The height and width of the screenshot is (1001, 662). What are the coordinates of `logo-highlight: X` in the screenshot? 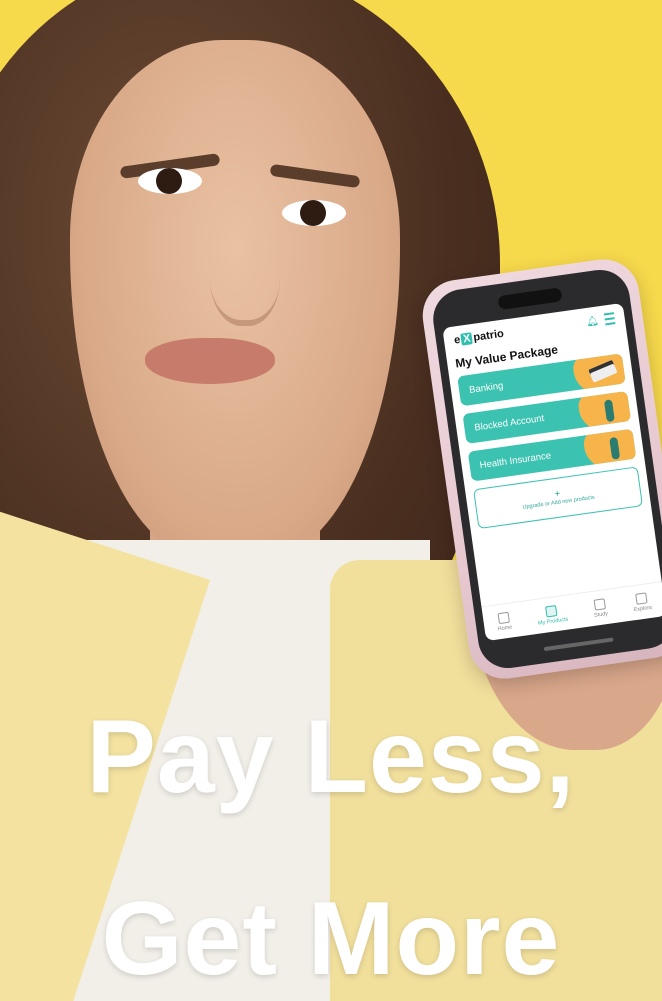 It's located at (467, 339).